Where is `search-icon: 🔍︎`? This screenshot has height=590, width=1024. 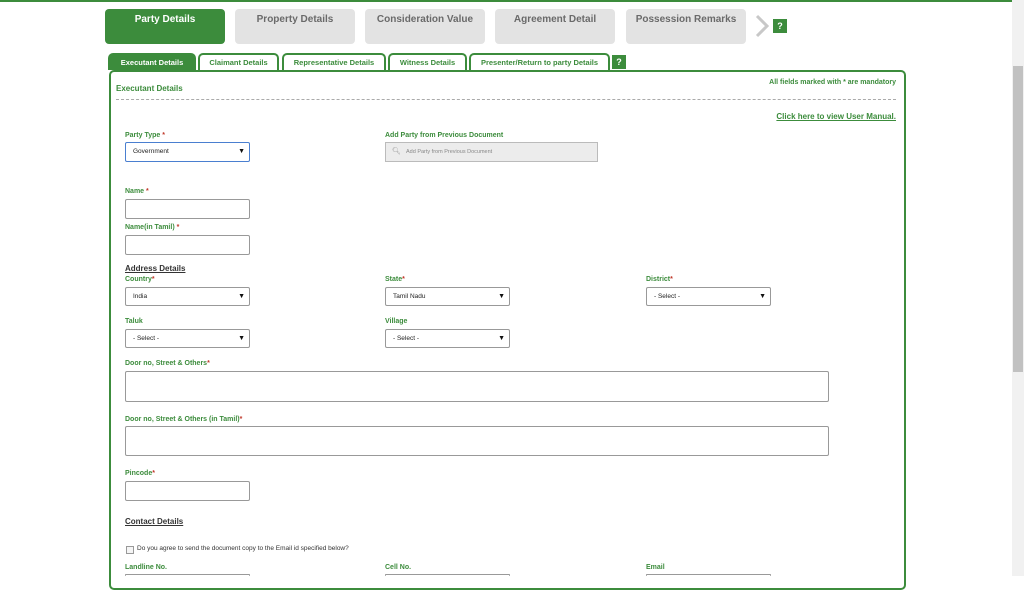
search-icon: 🔍︎ is located at coordinates (396, 151).